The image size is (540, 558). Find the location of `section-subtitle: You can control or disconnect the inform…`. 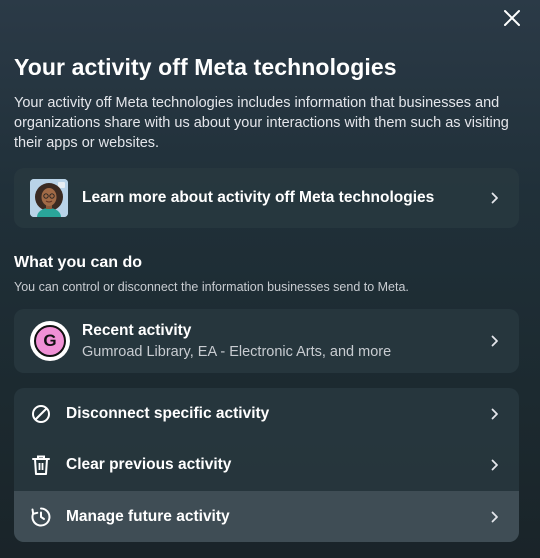

section-subtitle: You can control or disconnect the inform… is located at coordinates (211, 287).